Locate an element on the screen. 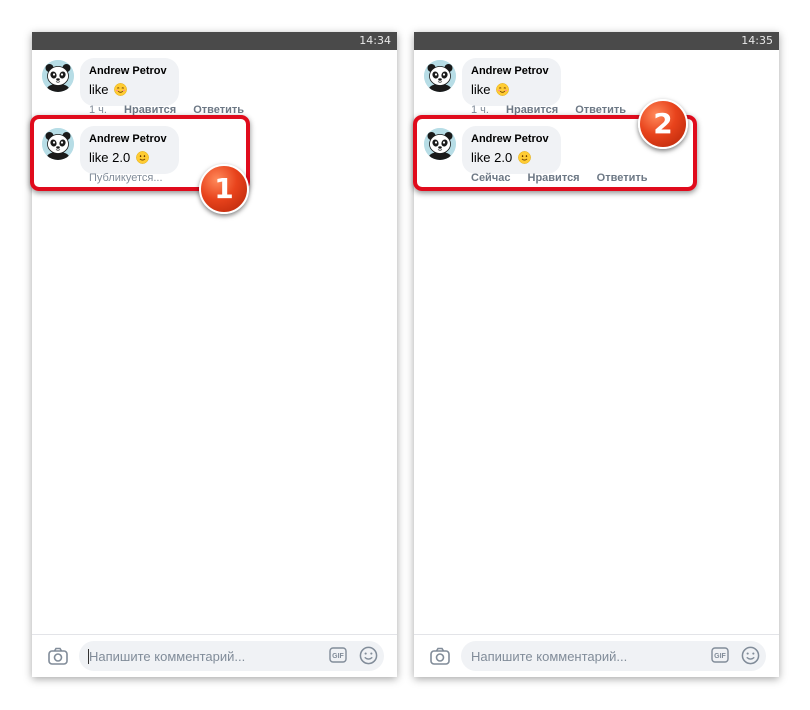 The image size is (810, 710). step-badge-2: 2 is located at coordinates (663, 124).